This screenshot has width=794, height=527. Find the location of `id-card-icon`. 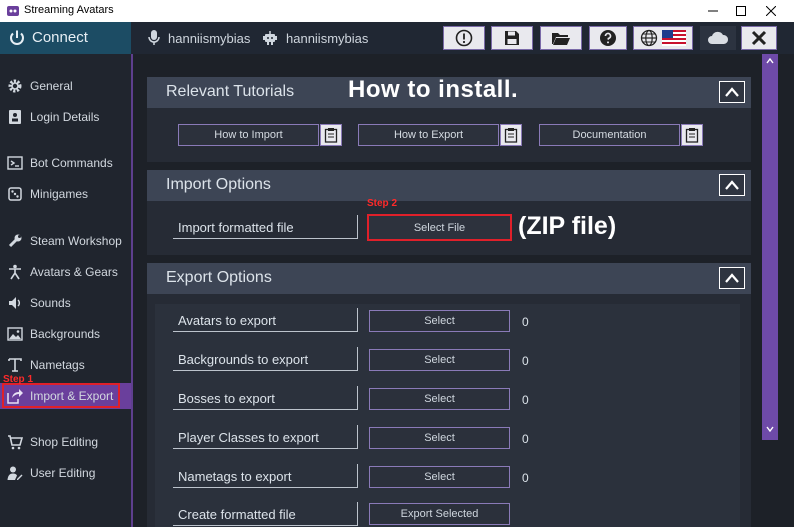

id-card-icon is located at coordinates (15, 117).